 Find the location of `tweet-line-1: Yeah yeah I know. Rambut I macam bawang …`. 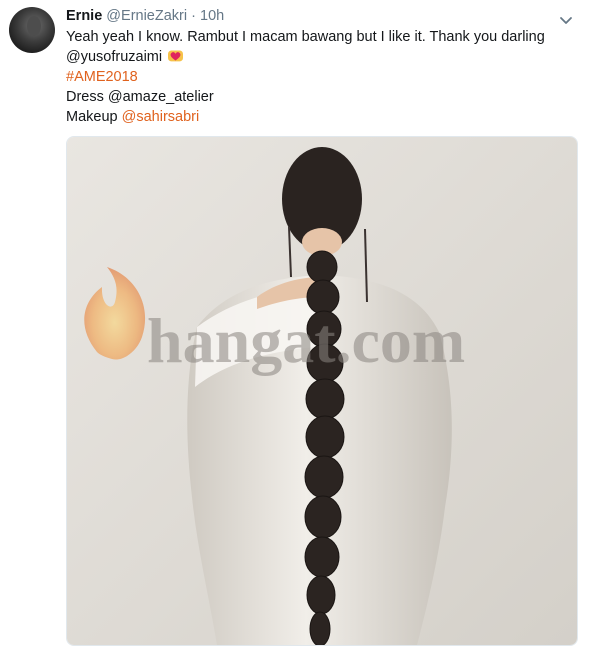

tweet-line-1: Yeah yeah I know. Rambut I macam bawang … is located at coordinates (305, 37).